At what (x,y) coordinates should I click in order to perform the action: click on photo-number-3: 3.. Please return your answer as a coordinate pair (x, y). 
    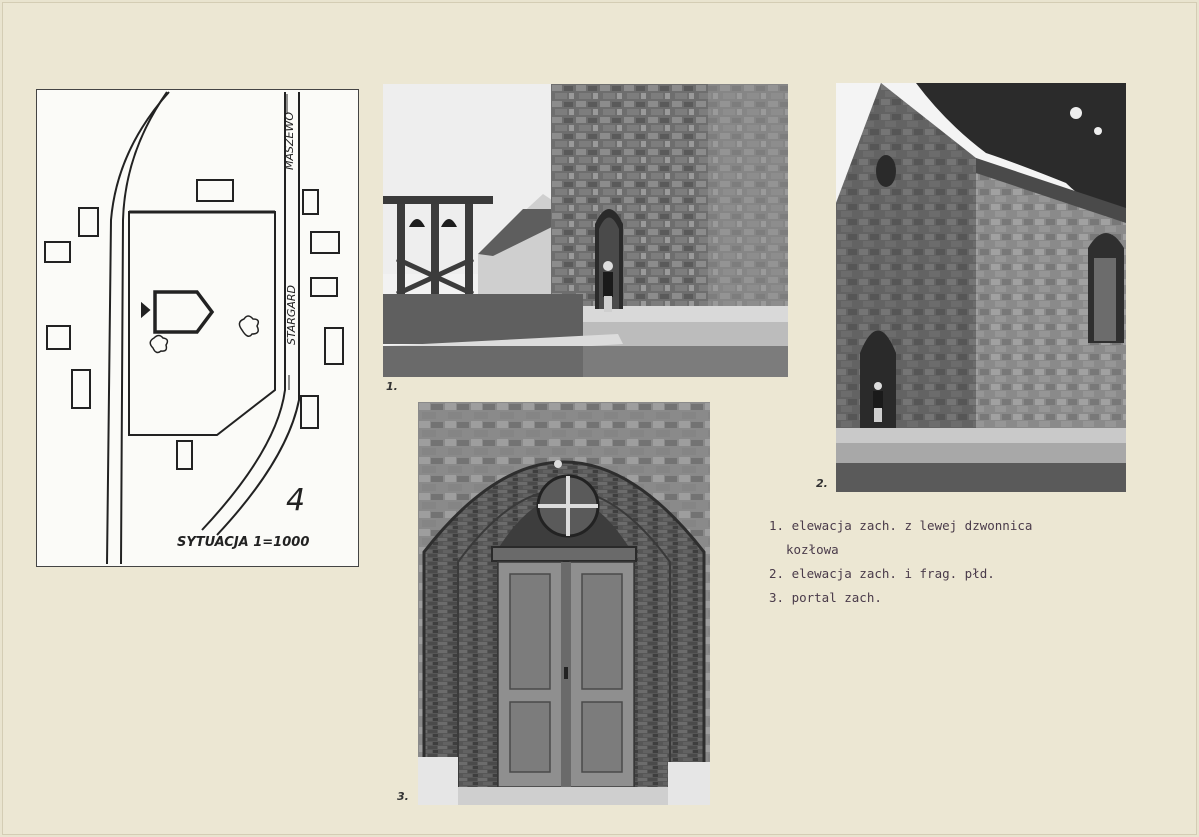
    Looking at the image, I should click on (403, 796).